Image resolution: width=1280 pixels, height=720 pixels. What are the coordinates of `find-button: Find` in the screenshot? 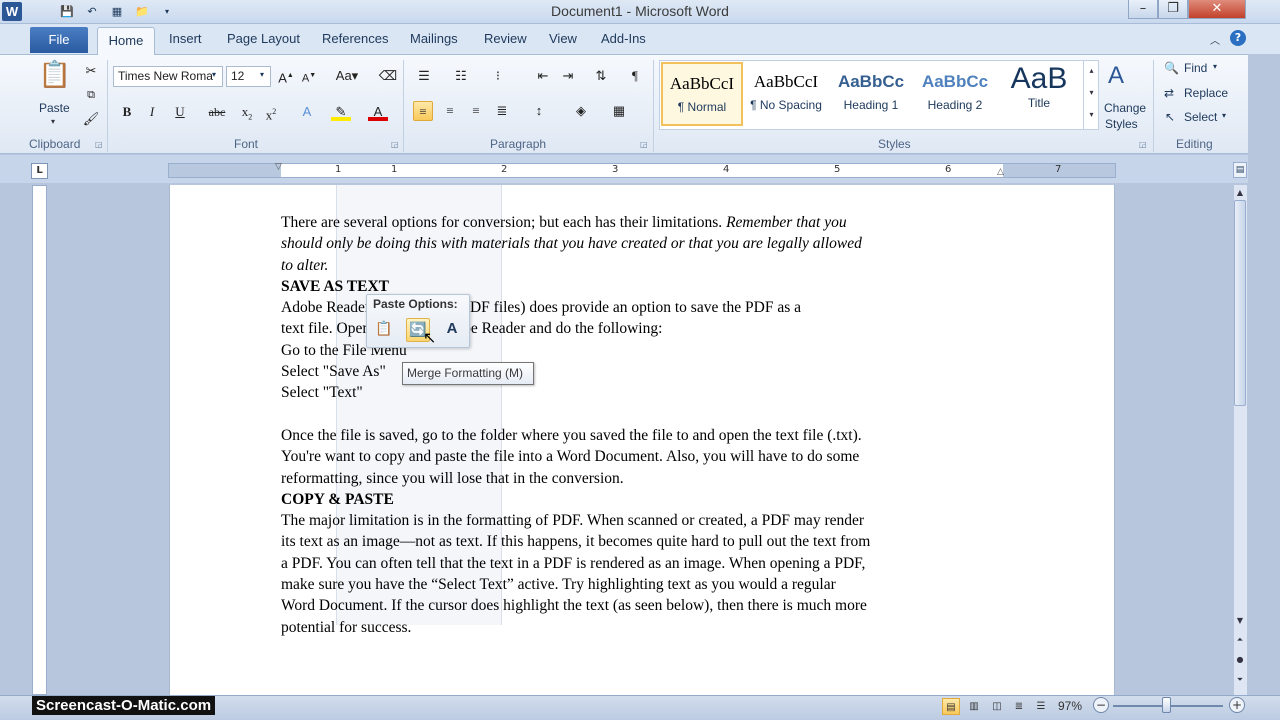 It's located at (1195, 68).